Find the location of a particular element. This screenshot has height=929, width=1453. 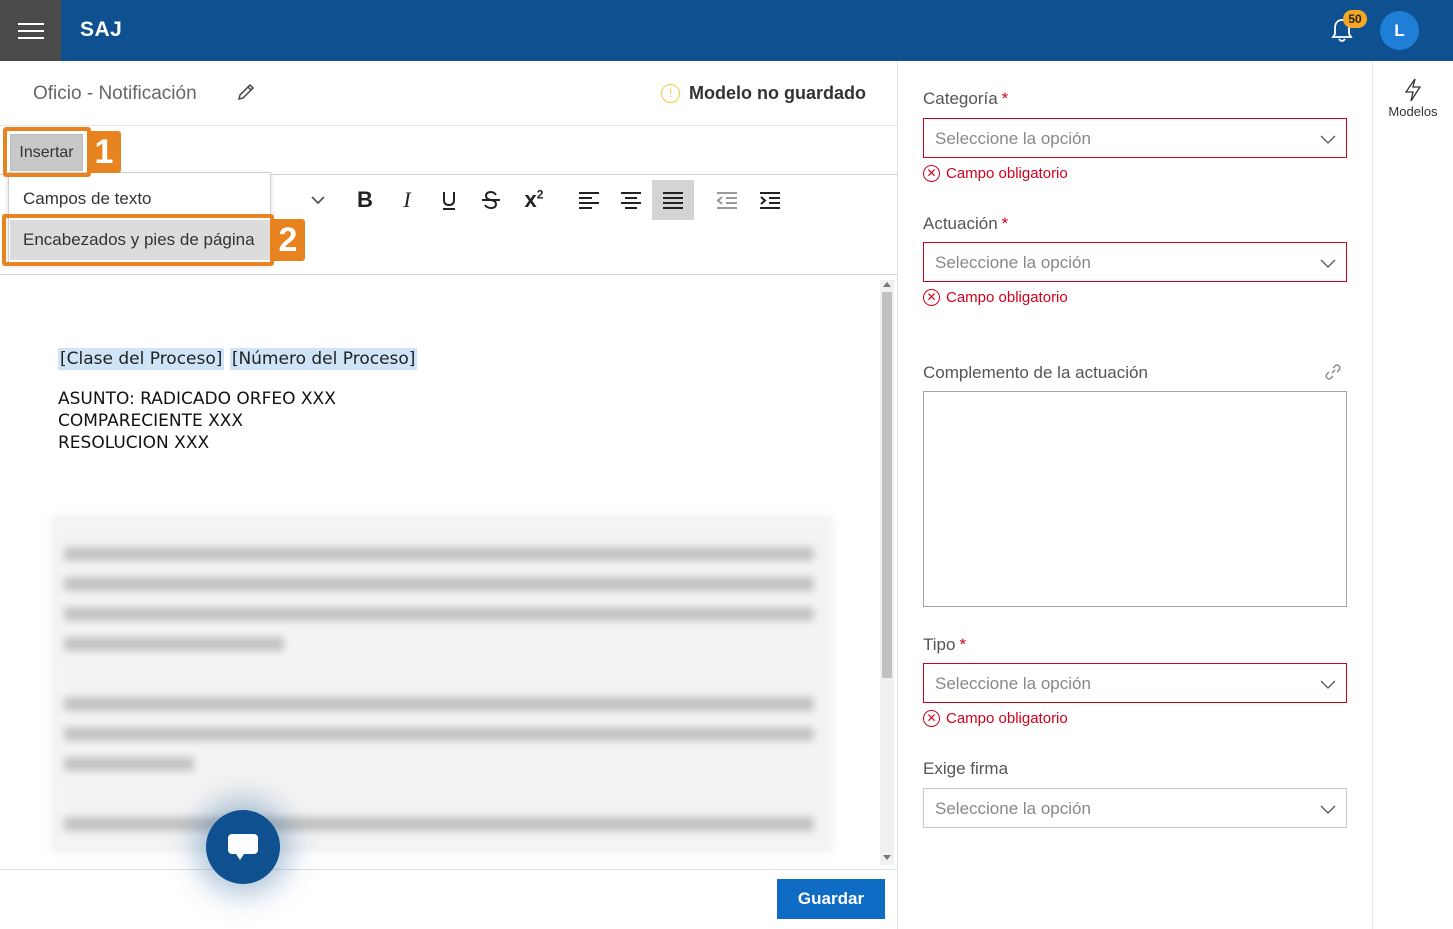

category-label: Categoría * is located at coordinates (965, 99).